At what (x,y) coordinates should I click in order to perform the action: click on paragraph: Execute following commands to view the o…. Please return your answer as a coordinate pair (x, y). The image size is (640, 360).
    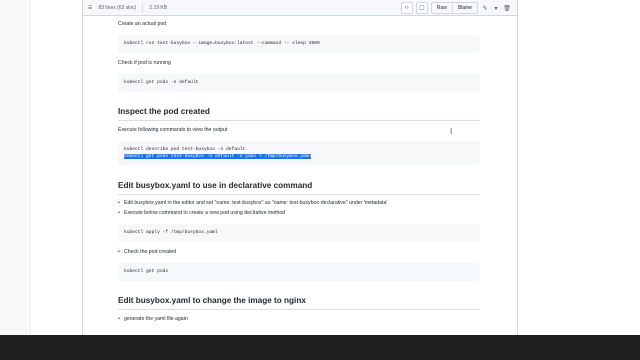
    Looking at the image, I should click on (173, 130).